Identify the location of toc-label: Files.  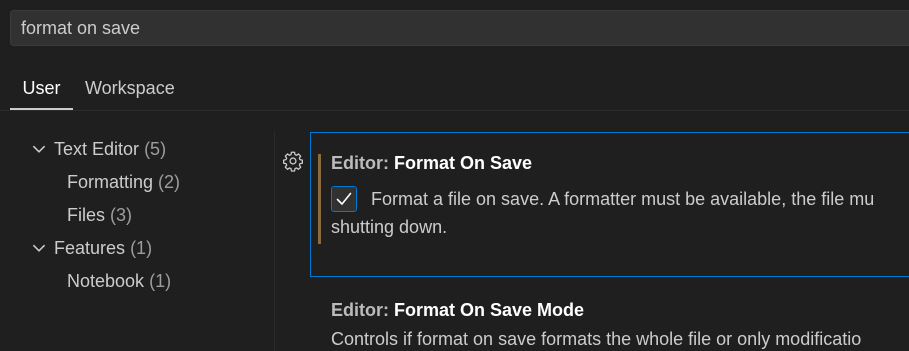
(86, 215).